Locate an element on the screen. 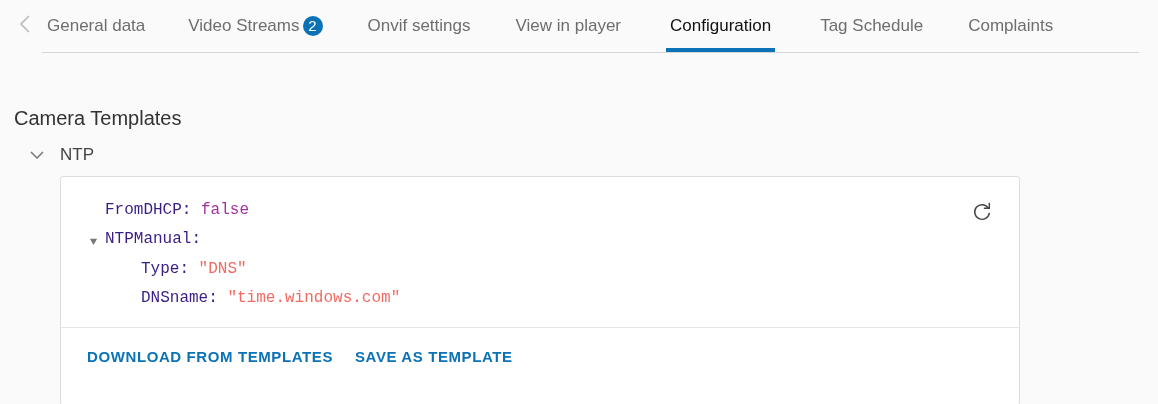 This screenshot has width=1158, height=404. chevron-icon is located at coordinates (37, 155).